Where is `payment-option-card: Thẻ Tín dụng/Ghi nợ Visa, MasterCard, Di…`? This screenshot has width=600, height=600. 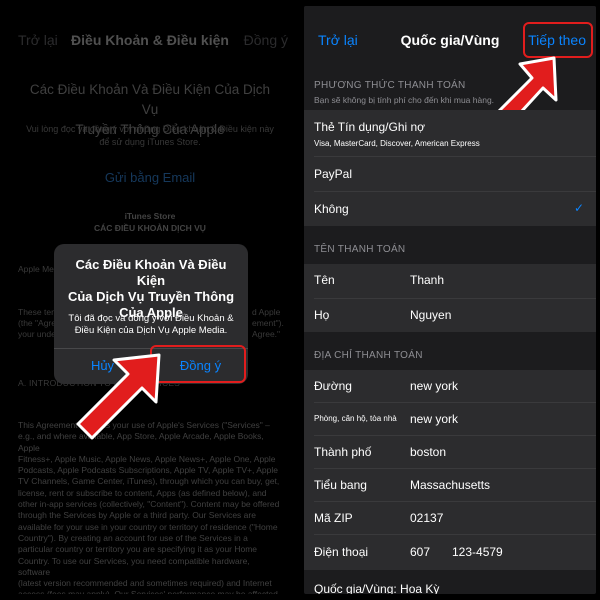 payment-option-card: Thẻ Tín dụng/Ghi nợ Visa, MasterCard, Di… is located at coordinates (450, 133).